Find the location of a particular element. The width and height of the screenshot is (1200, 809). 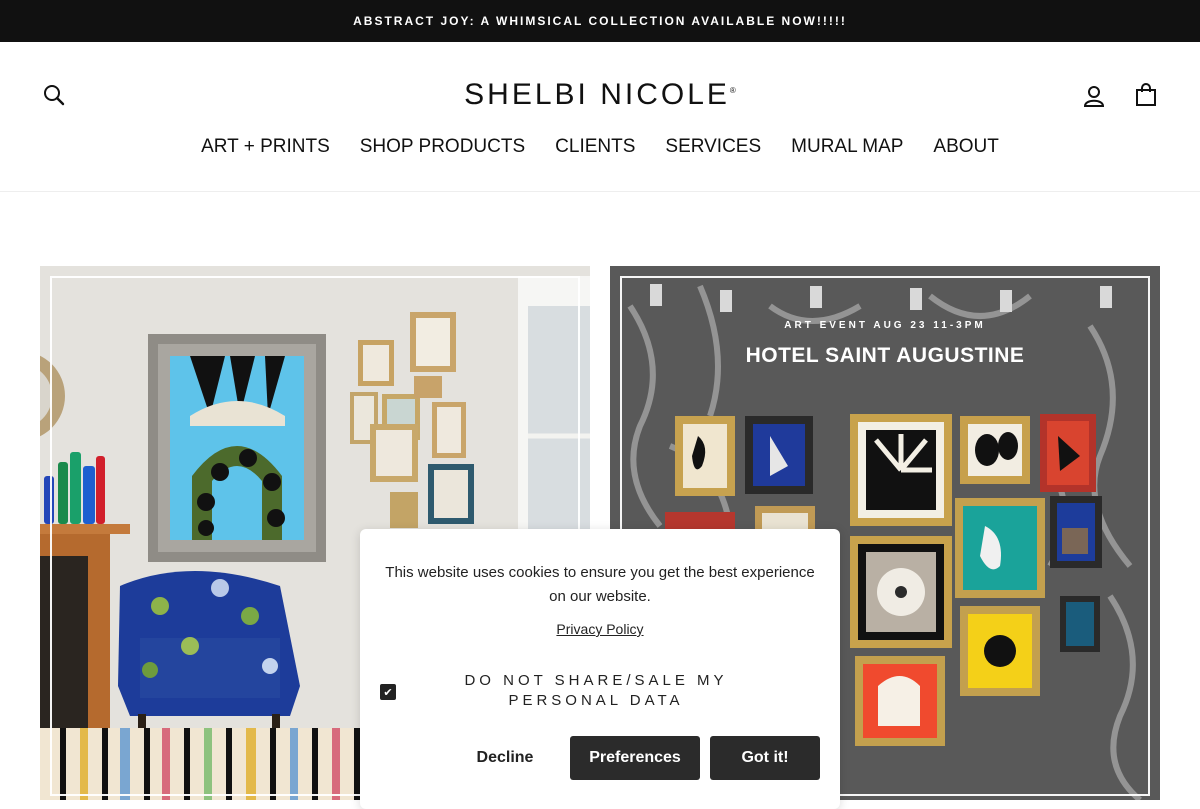

opt-out-label: DO NOT SHARE/SALE MY PERSONAL DATA is located at coordinates (596, 691).